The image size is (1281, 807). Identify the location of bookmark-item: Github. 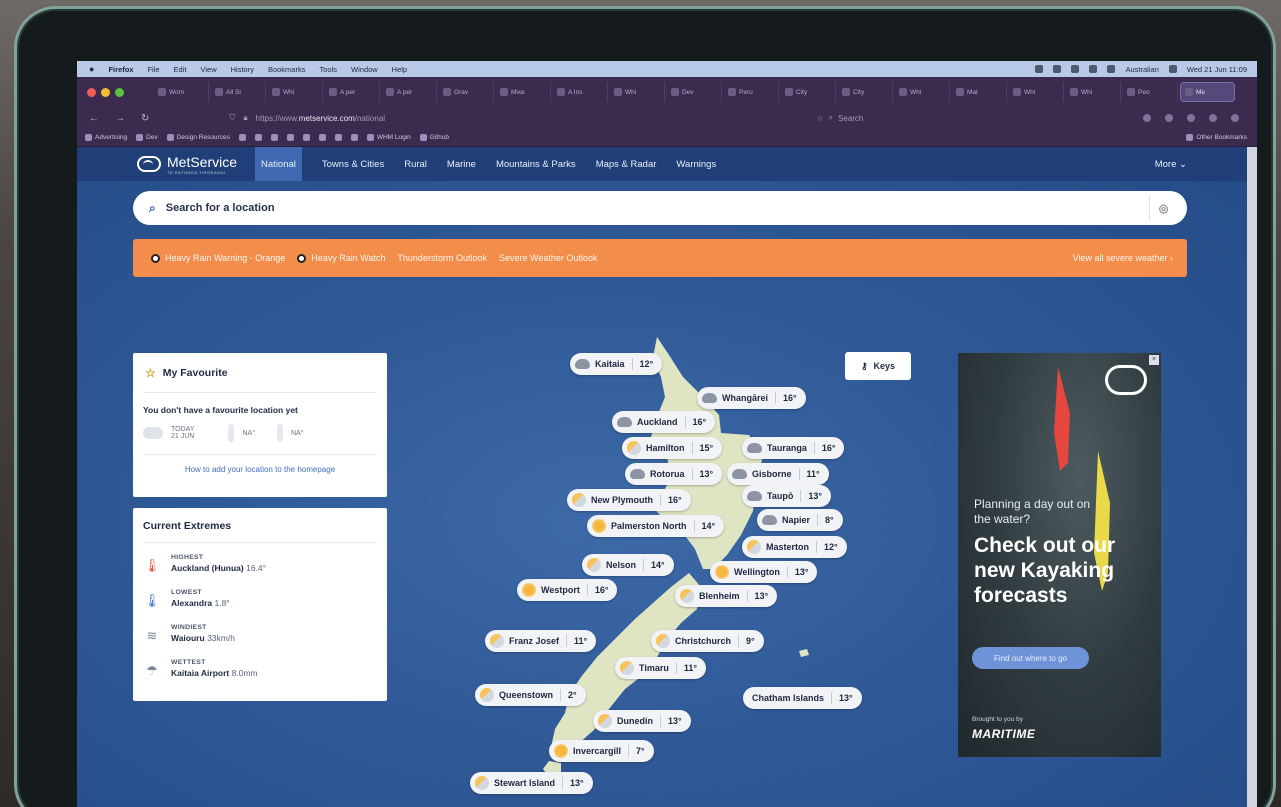
(434, 137).